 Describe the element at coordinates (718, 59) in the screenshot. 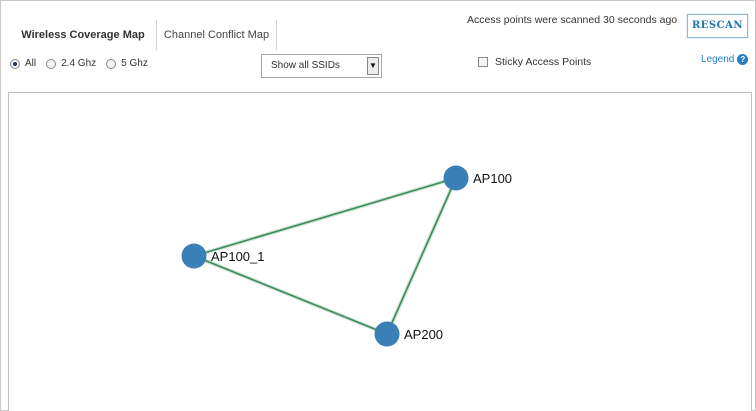

I see `legend-label: Legend` at that location.